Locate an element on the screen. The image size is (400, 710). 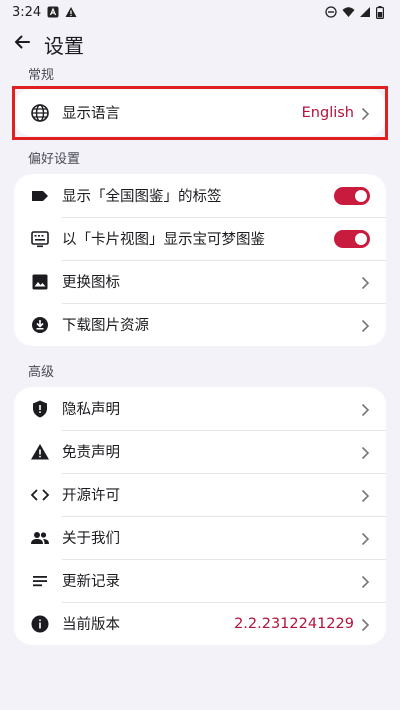
language-value: English is located at coordinates (327, 112).